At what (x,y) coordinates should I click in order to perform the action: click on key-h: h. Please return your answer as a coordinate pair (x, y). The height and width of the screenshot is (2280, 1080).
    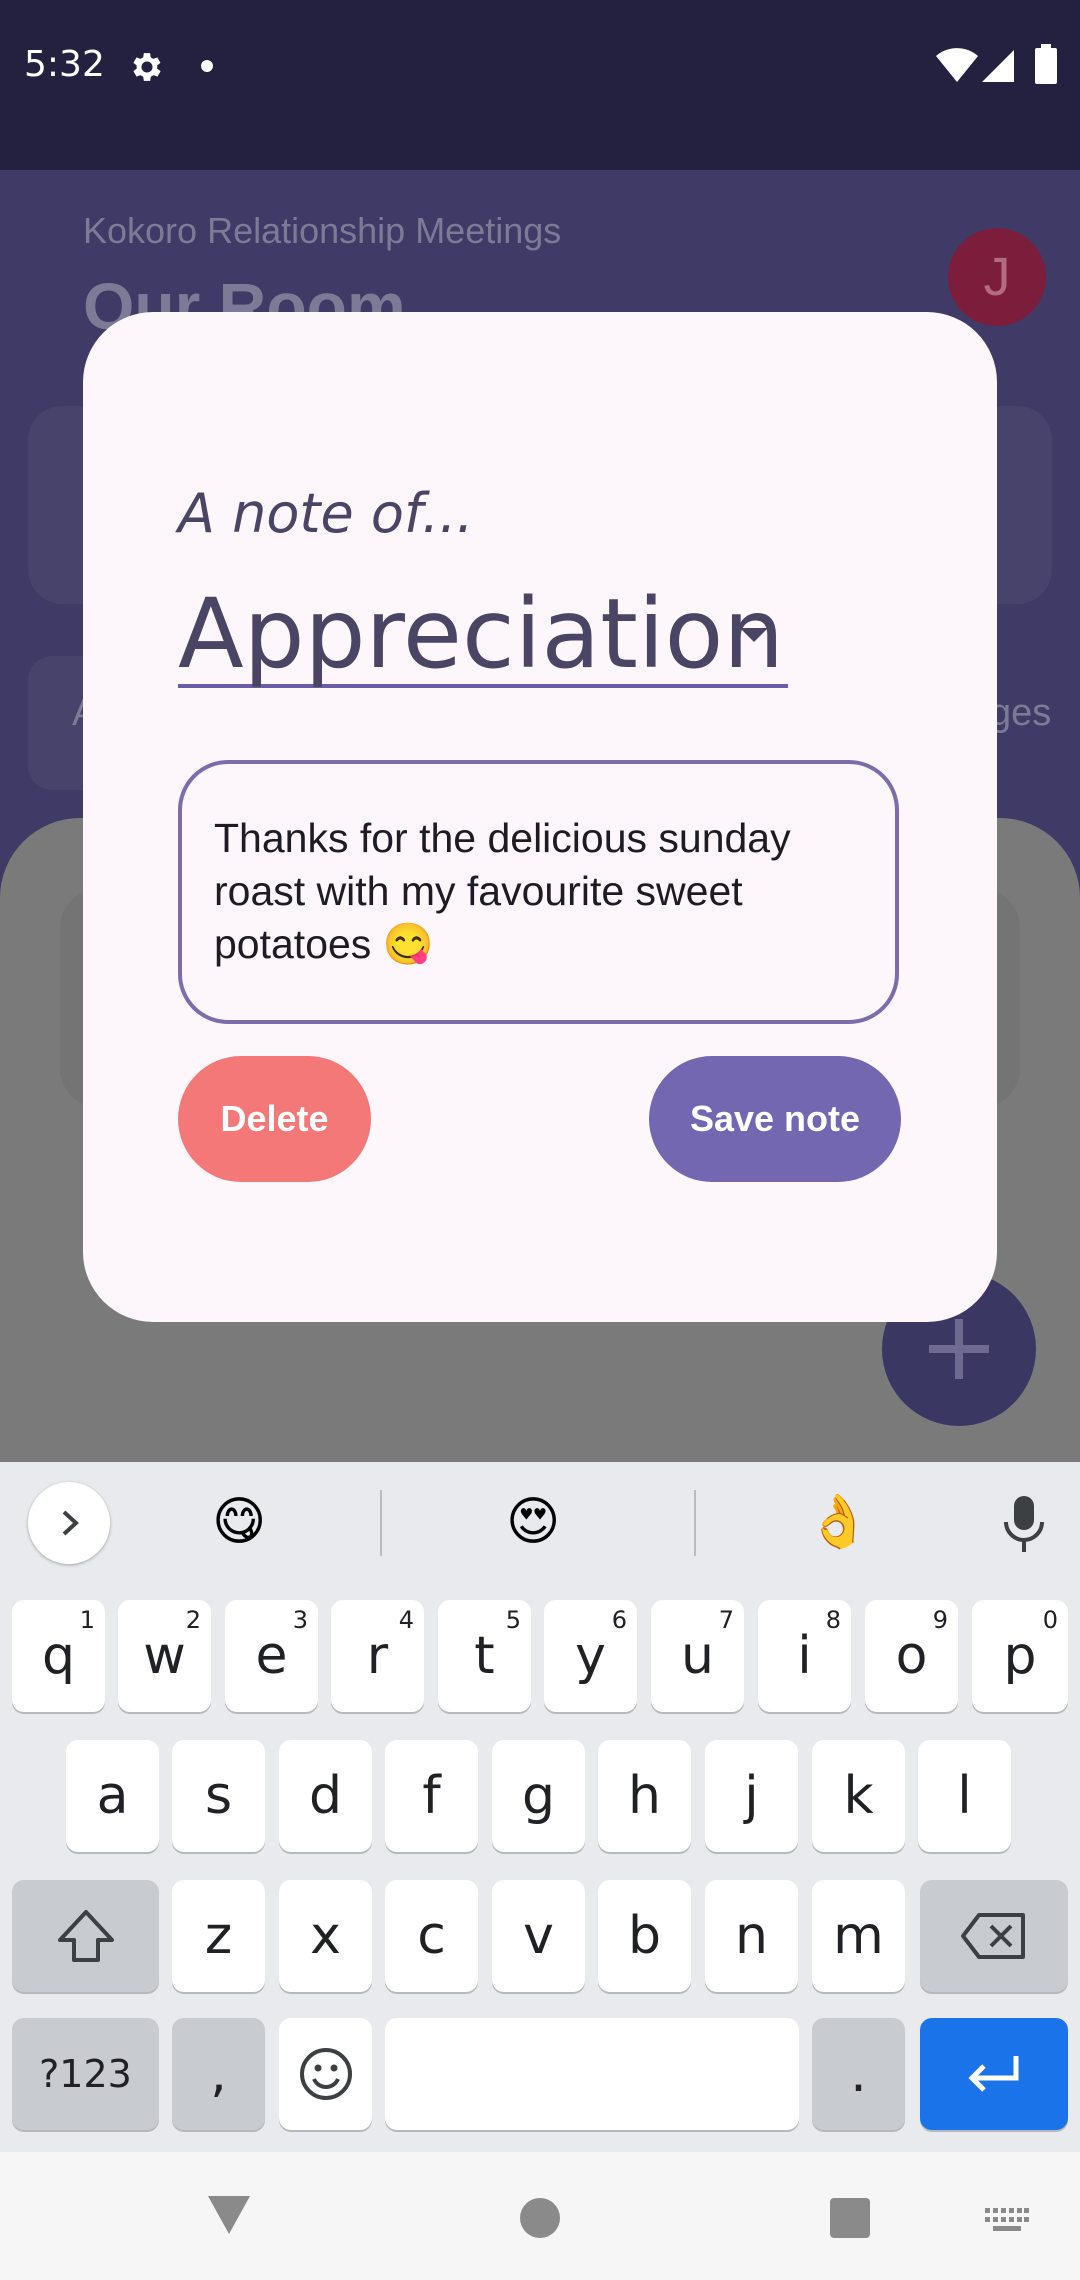
    Looking at the image, I should click on (644, 1796).